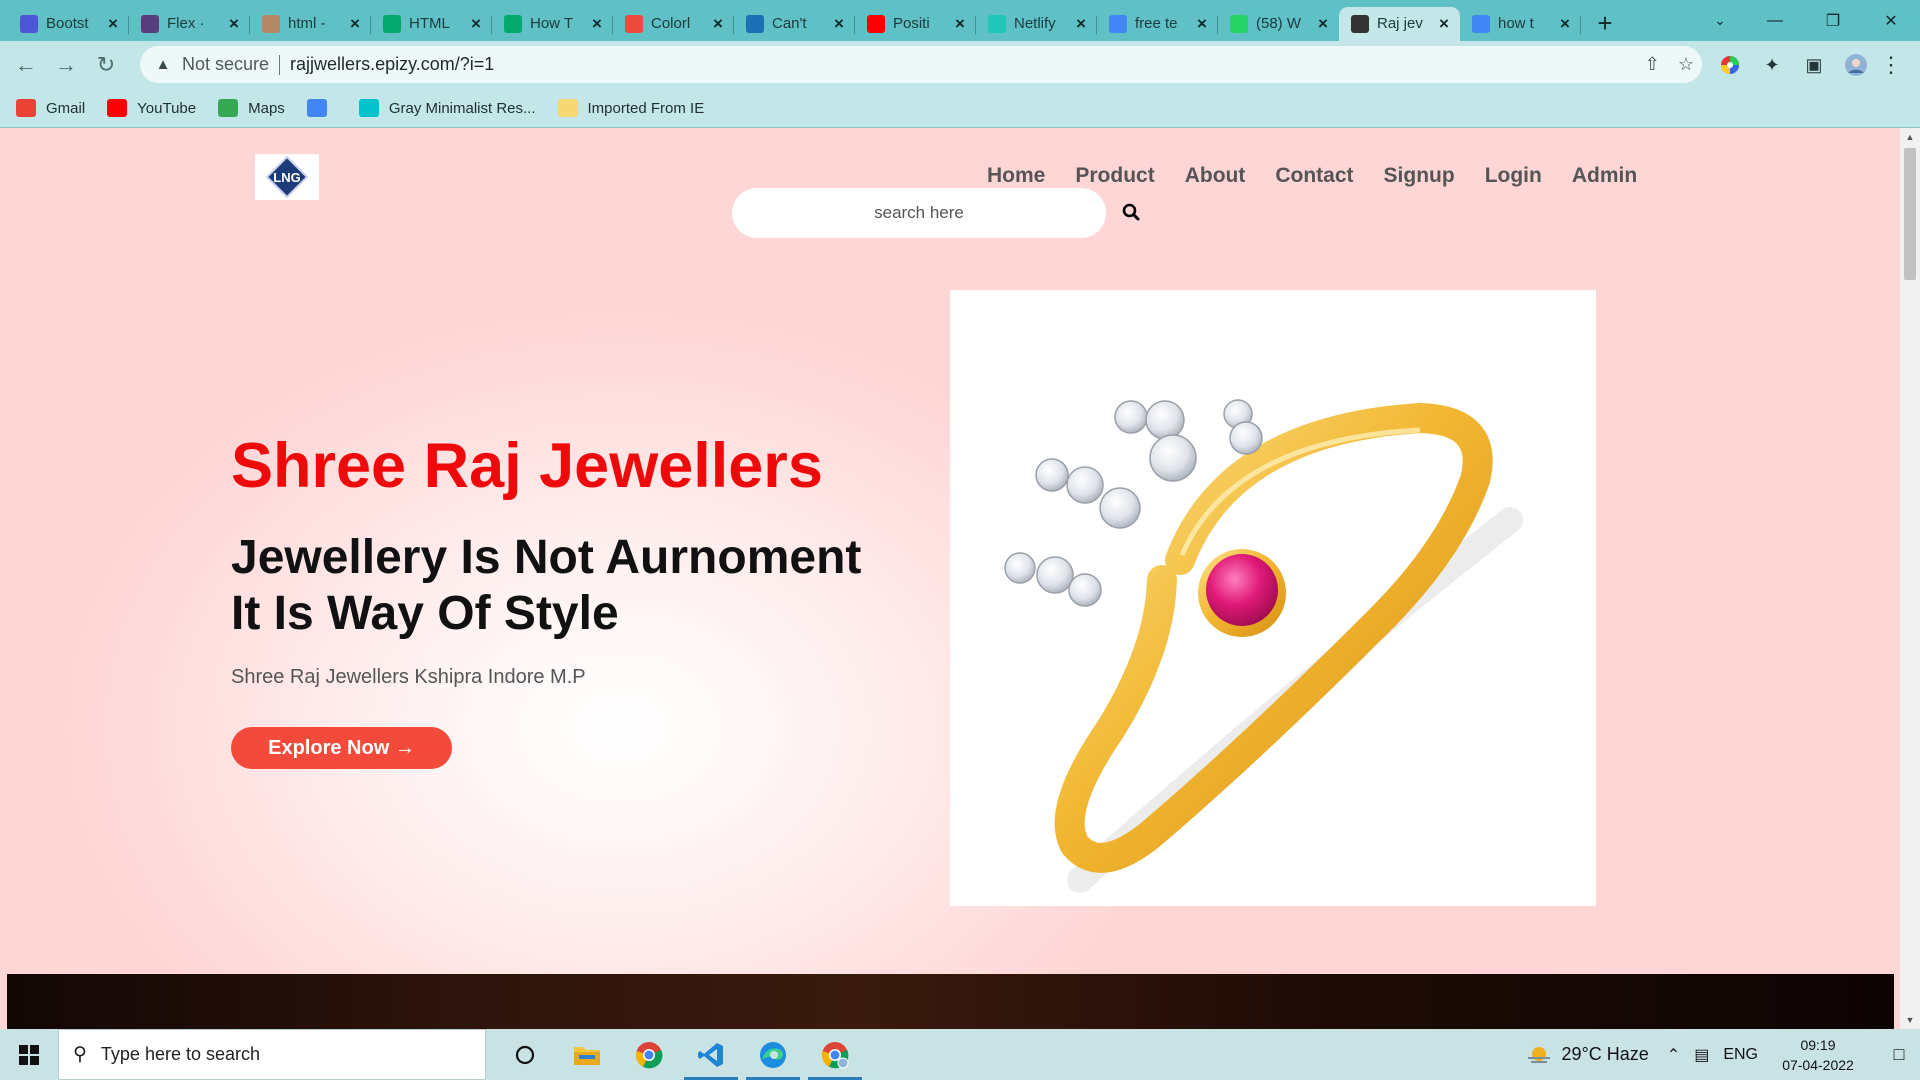  Describe the element at coordinates (1157, 24) in the screenshot. I see `browser-tab: free te ×` at that location.